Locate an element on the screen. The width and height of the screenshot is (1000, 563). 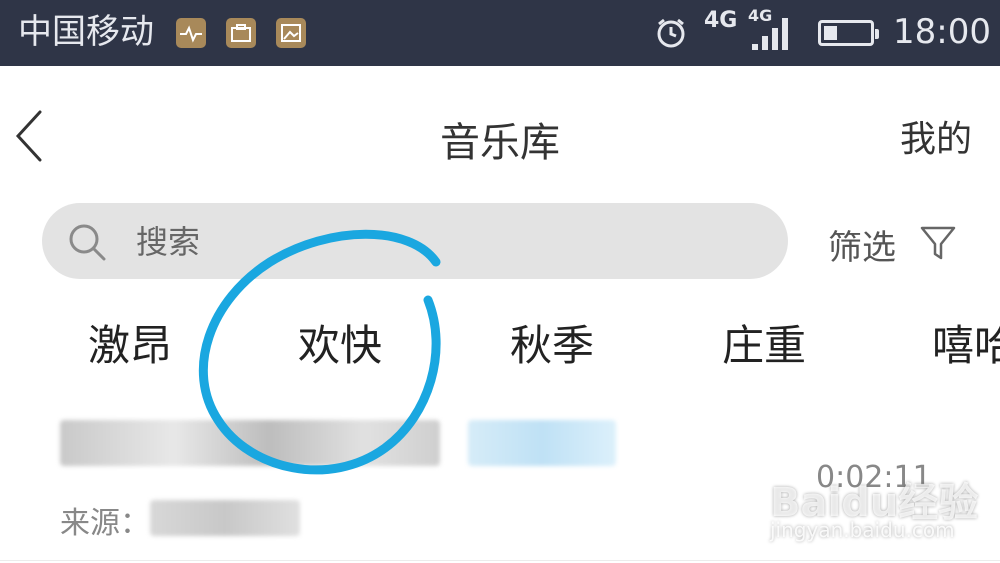
filter-button: 筛选 is located at coordinates (862, 244).